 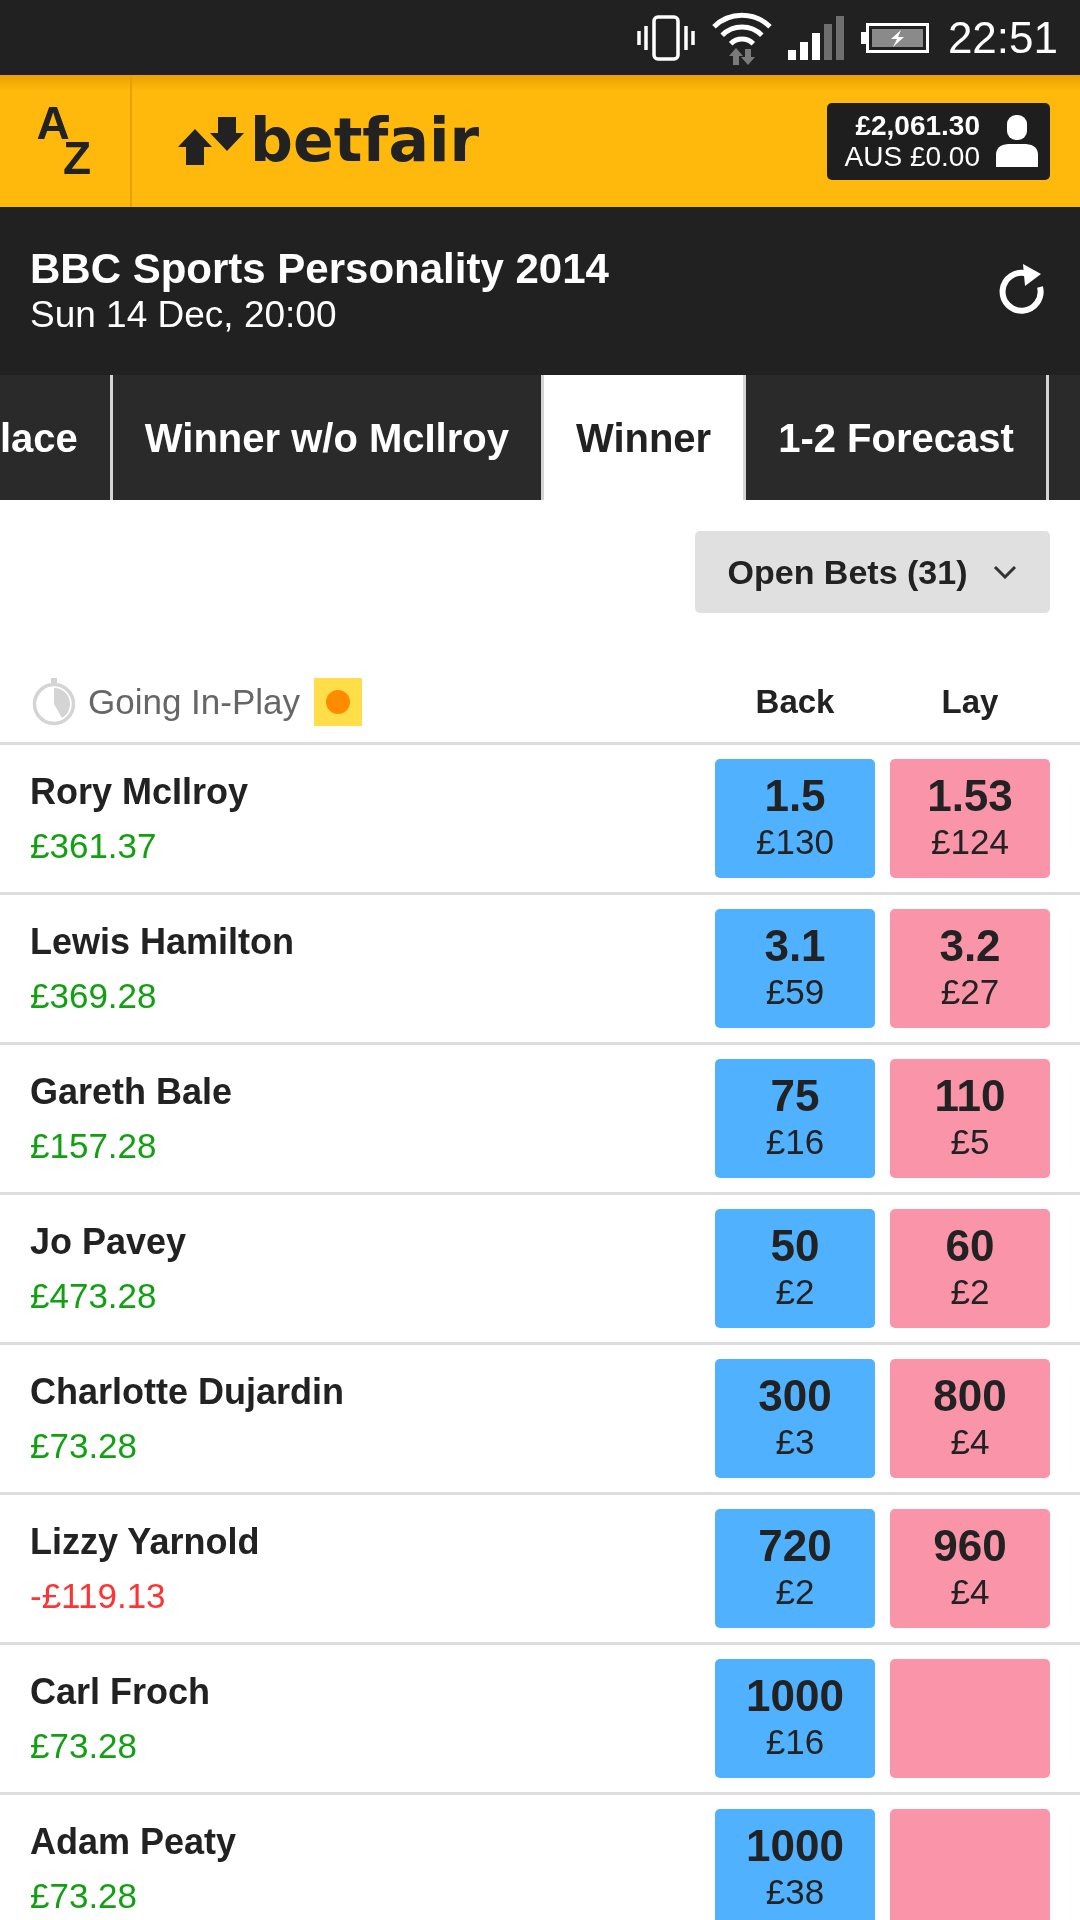 What do you see at coordinates (795, 818) in the screenshot?
I see `back-odds-button: 1.5 £130` at bounding box center [795, 818].